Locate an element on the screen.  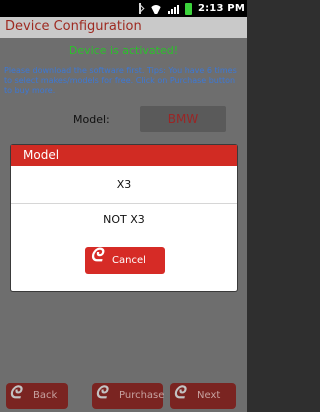
back-label: Back is located at coordinates (45, 395).